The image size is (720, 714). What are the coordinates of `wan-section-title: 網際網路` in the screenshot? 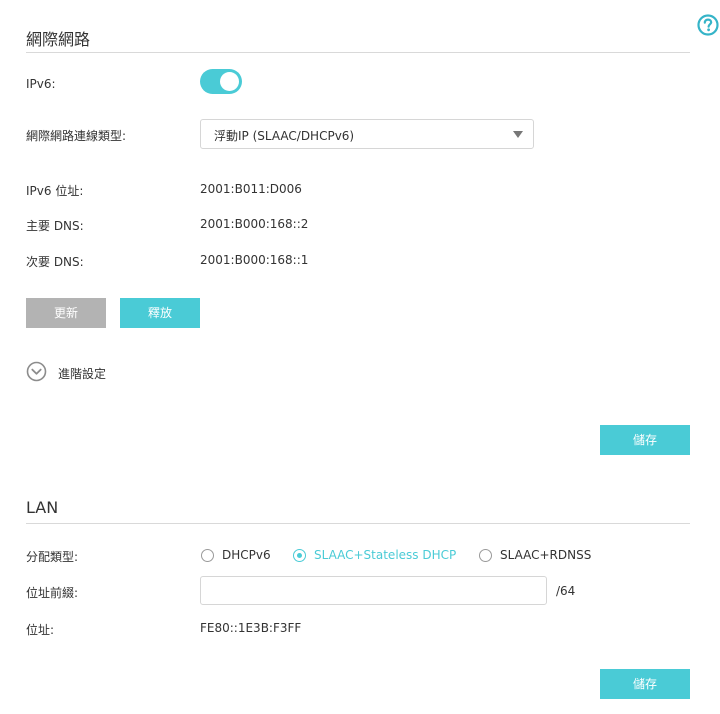 It's located at (58, 39).